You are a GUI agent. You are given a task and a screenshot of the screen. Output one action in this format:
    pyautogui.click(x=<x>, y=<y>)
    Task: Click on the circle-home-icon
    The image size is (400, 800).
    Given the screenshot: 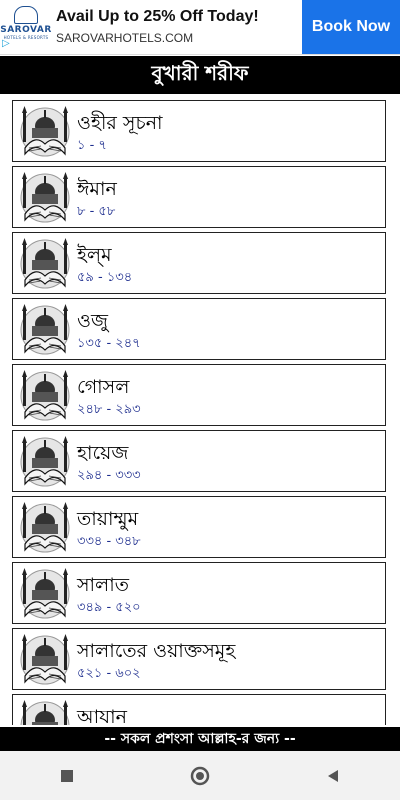 What is the action you would take?
    pyautogui.click(x=200, y=775)
    